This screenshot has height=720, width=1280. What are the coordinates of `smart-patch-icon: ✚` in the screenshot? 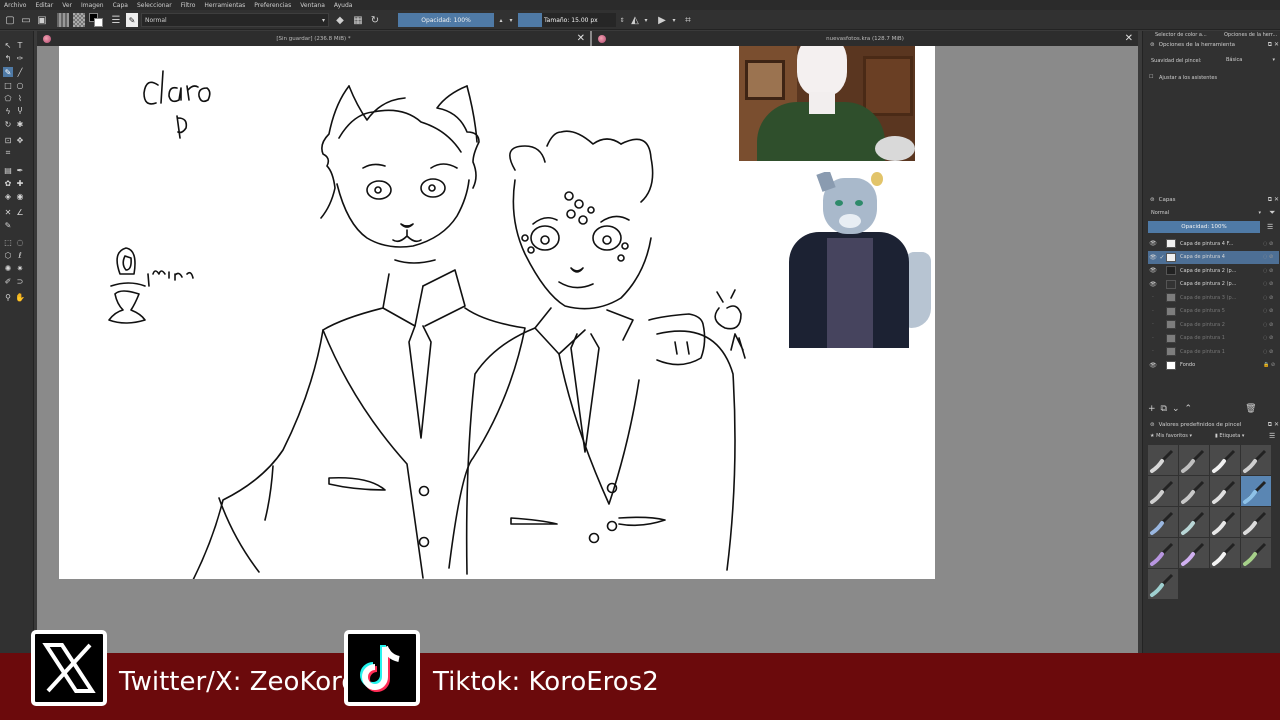 It's located at (20, 183).